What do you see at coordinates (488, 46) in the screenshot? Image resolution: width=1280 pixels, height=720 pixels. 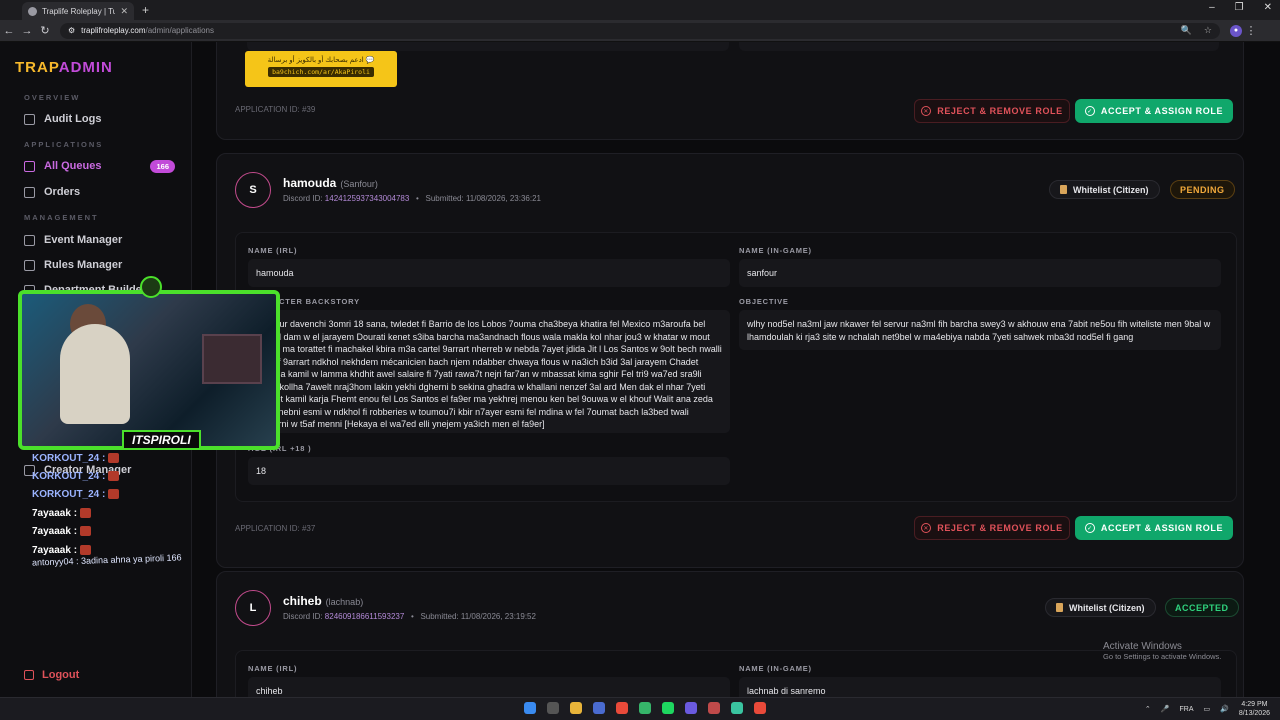 I see `top-field-left` at bounding box center [488, 46].